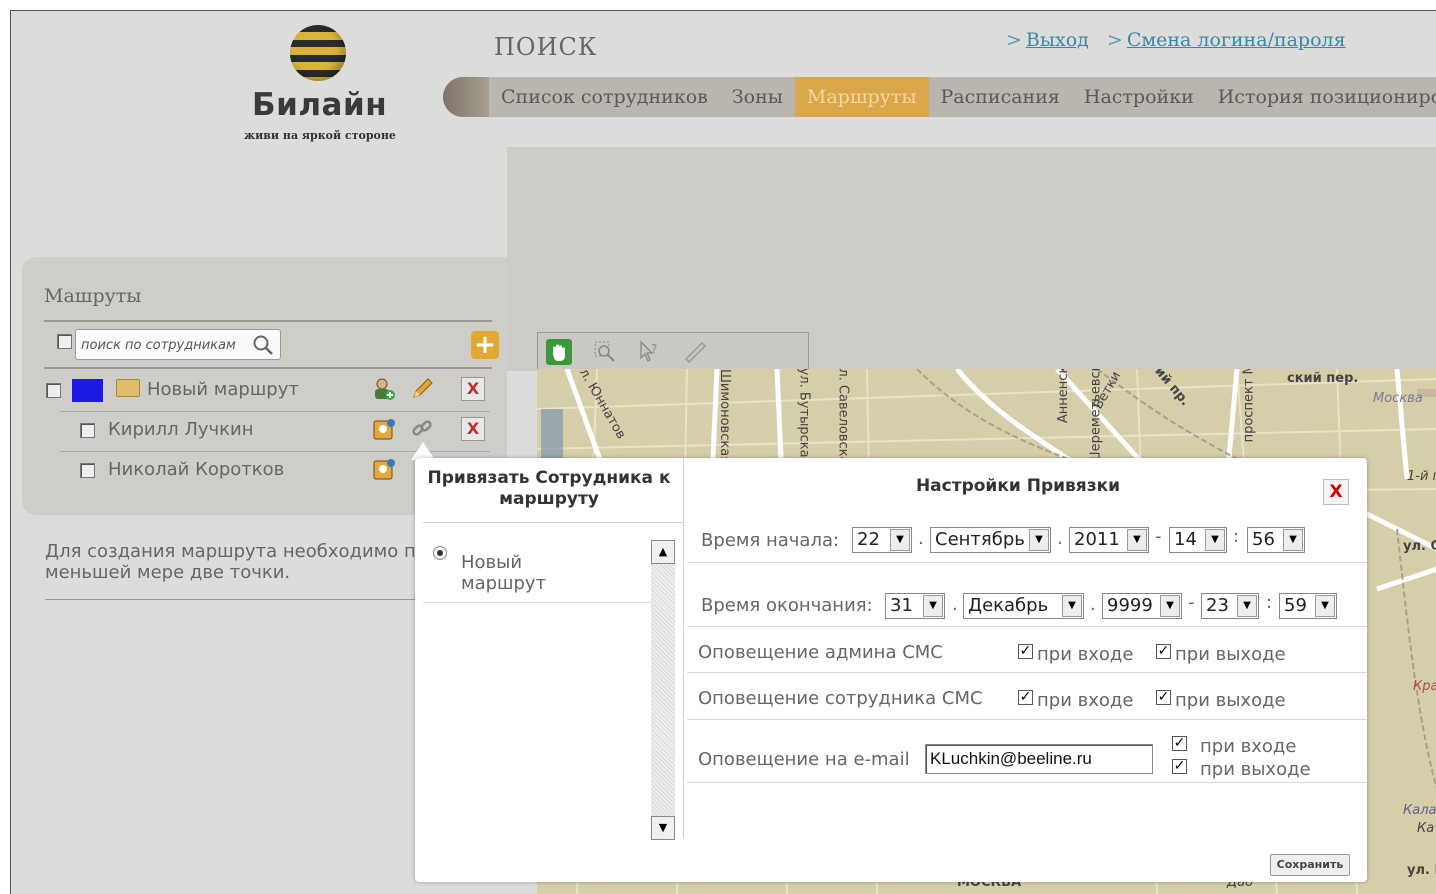 This screenshot has width=1436, height=894. Describe the element at coordinates (1179, 743) in the screenshot. I see `email-enter-checkbox: ✓` at that location.